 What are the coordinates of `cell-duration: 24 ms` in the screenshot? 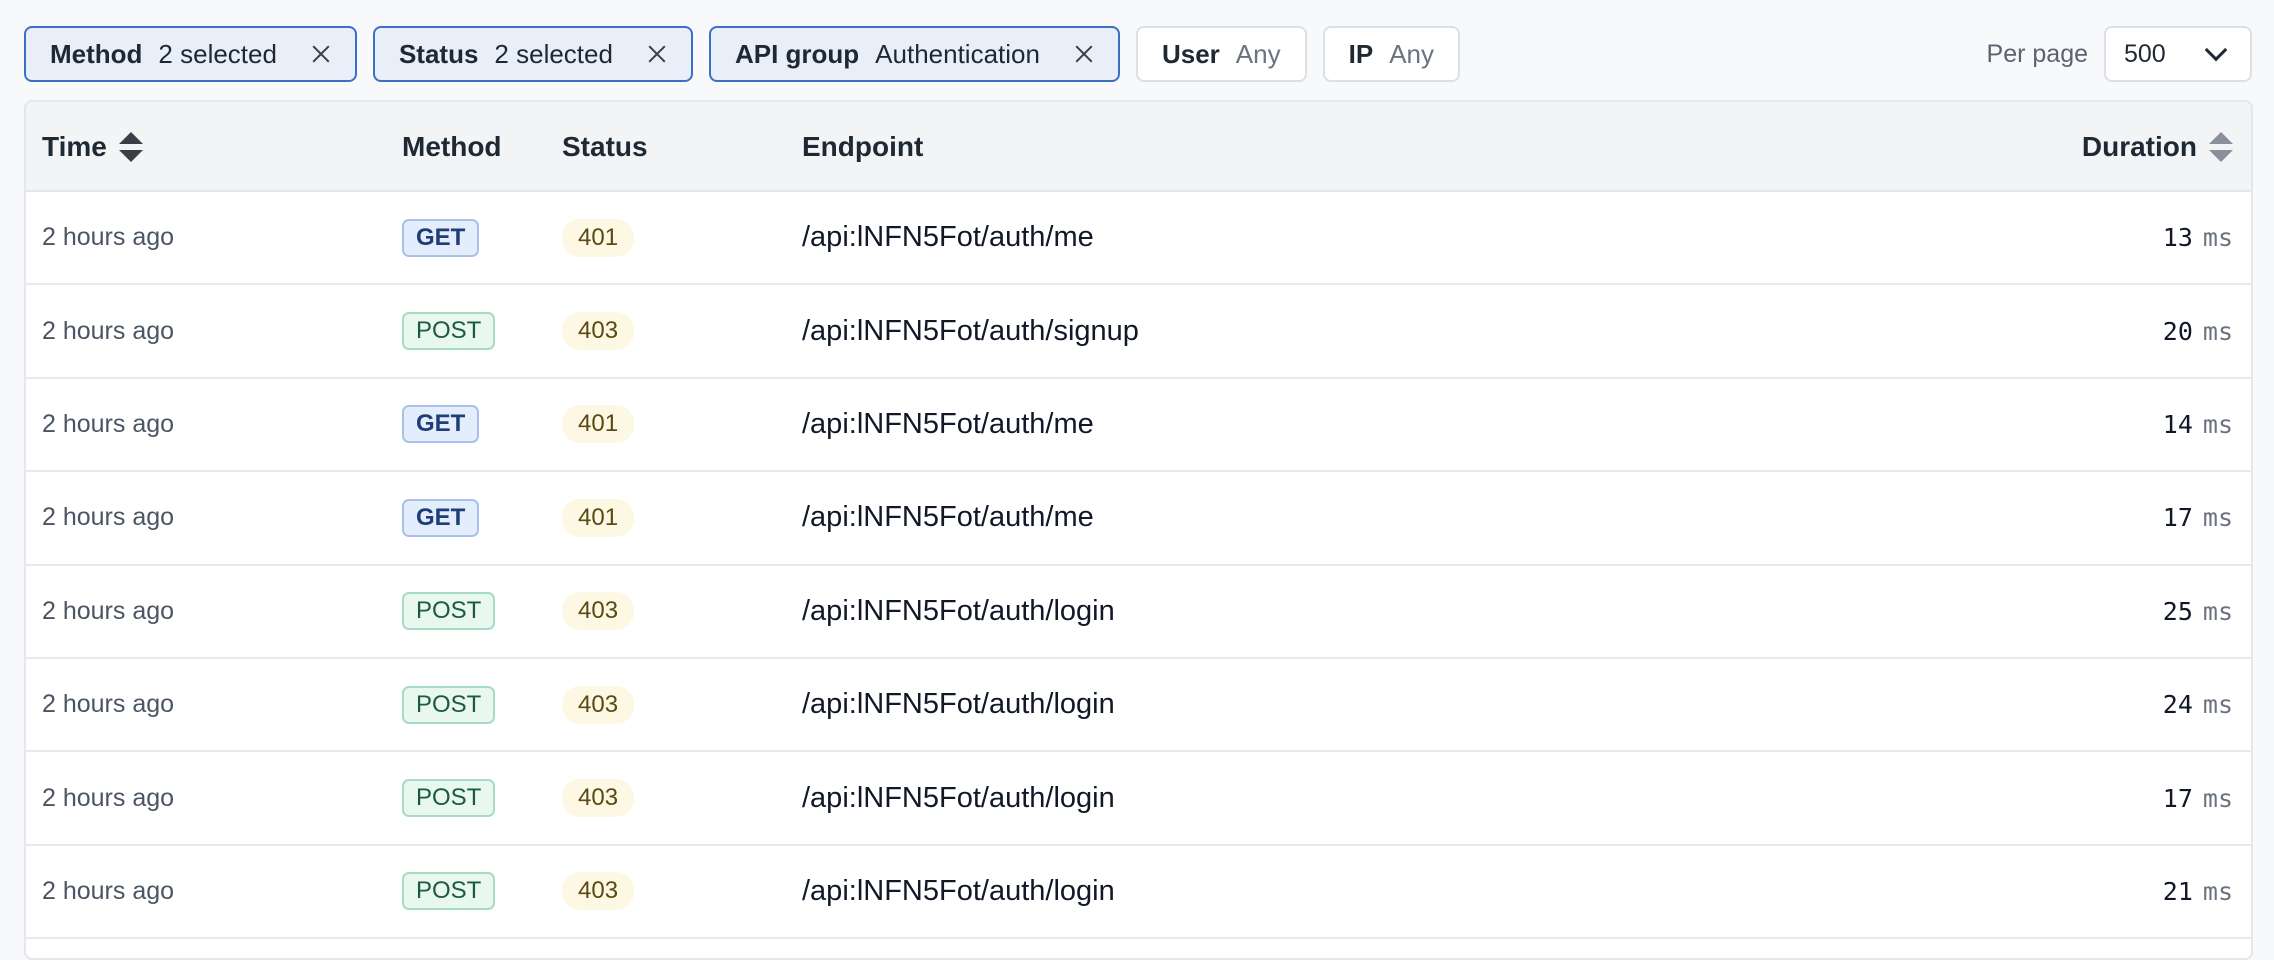 It's located at (2198, 704).